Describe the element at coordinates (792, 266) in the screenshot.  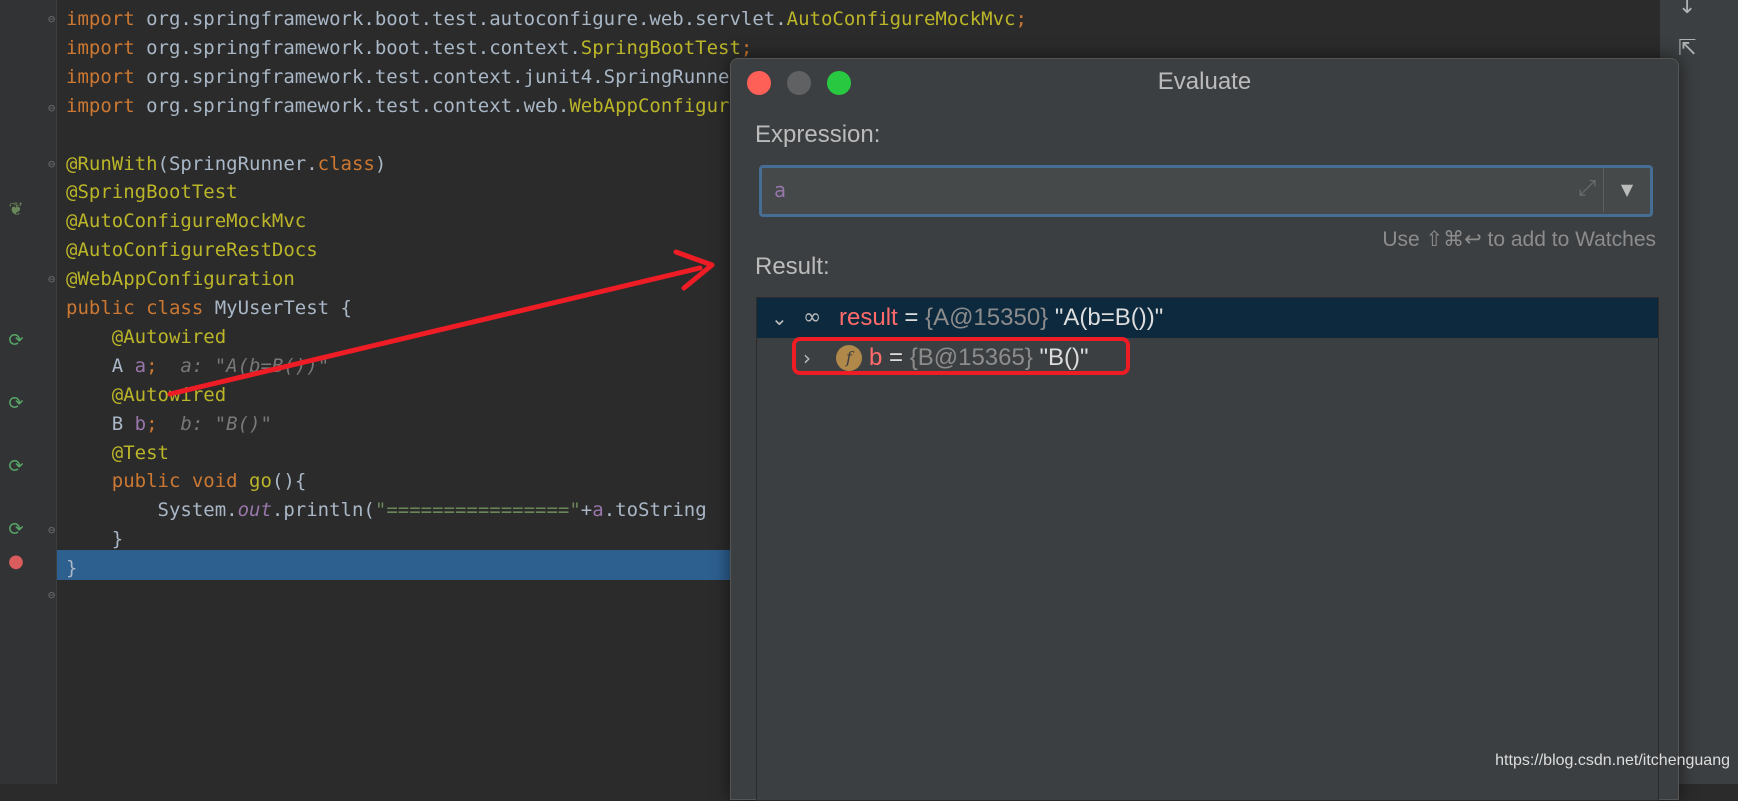
I see `result-label: Result:` at that location.